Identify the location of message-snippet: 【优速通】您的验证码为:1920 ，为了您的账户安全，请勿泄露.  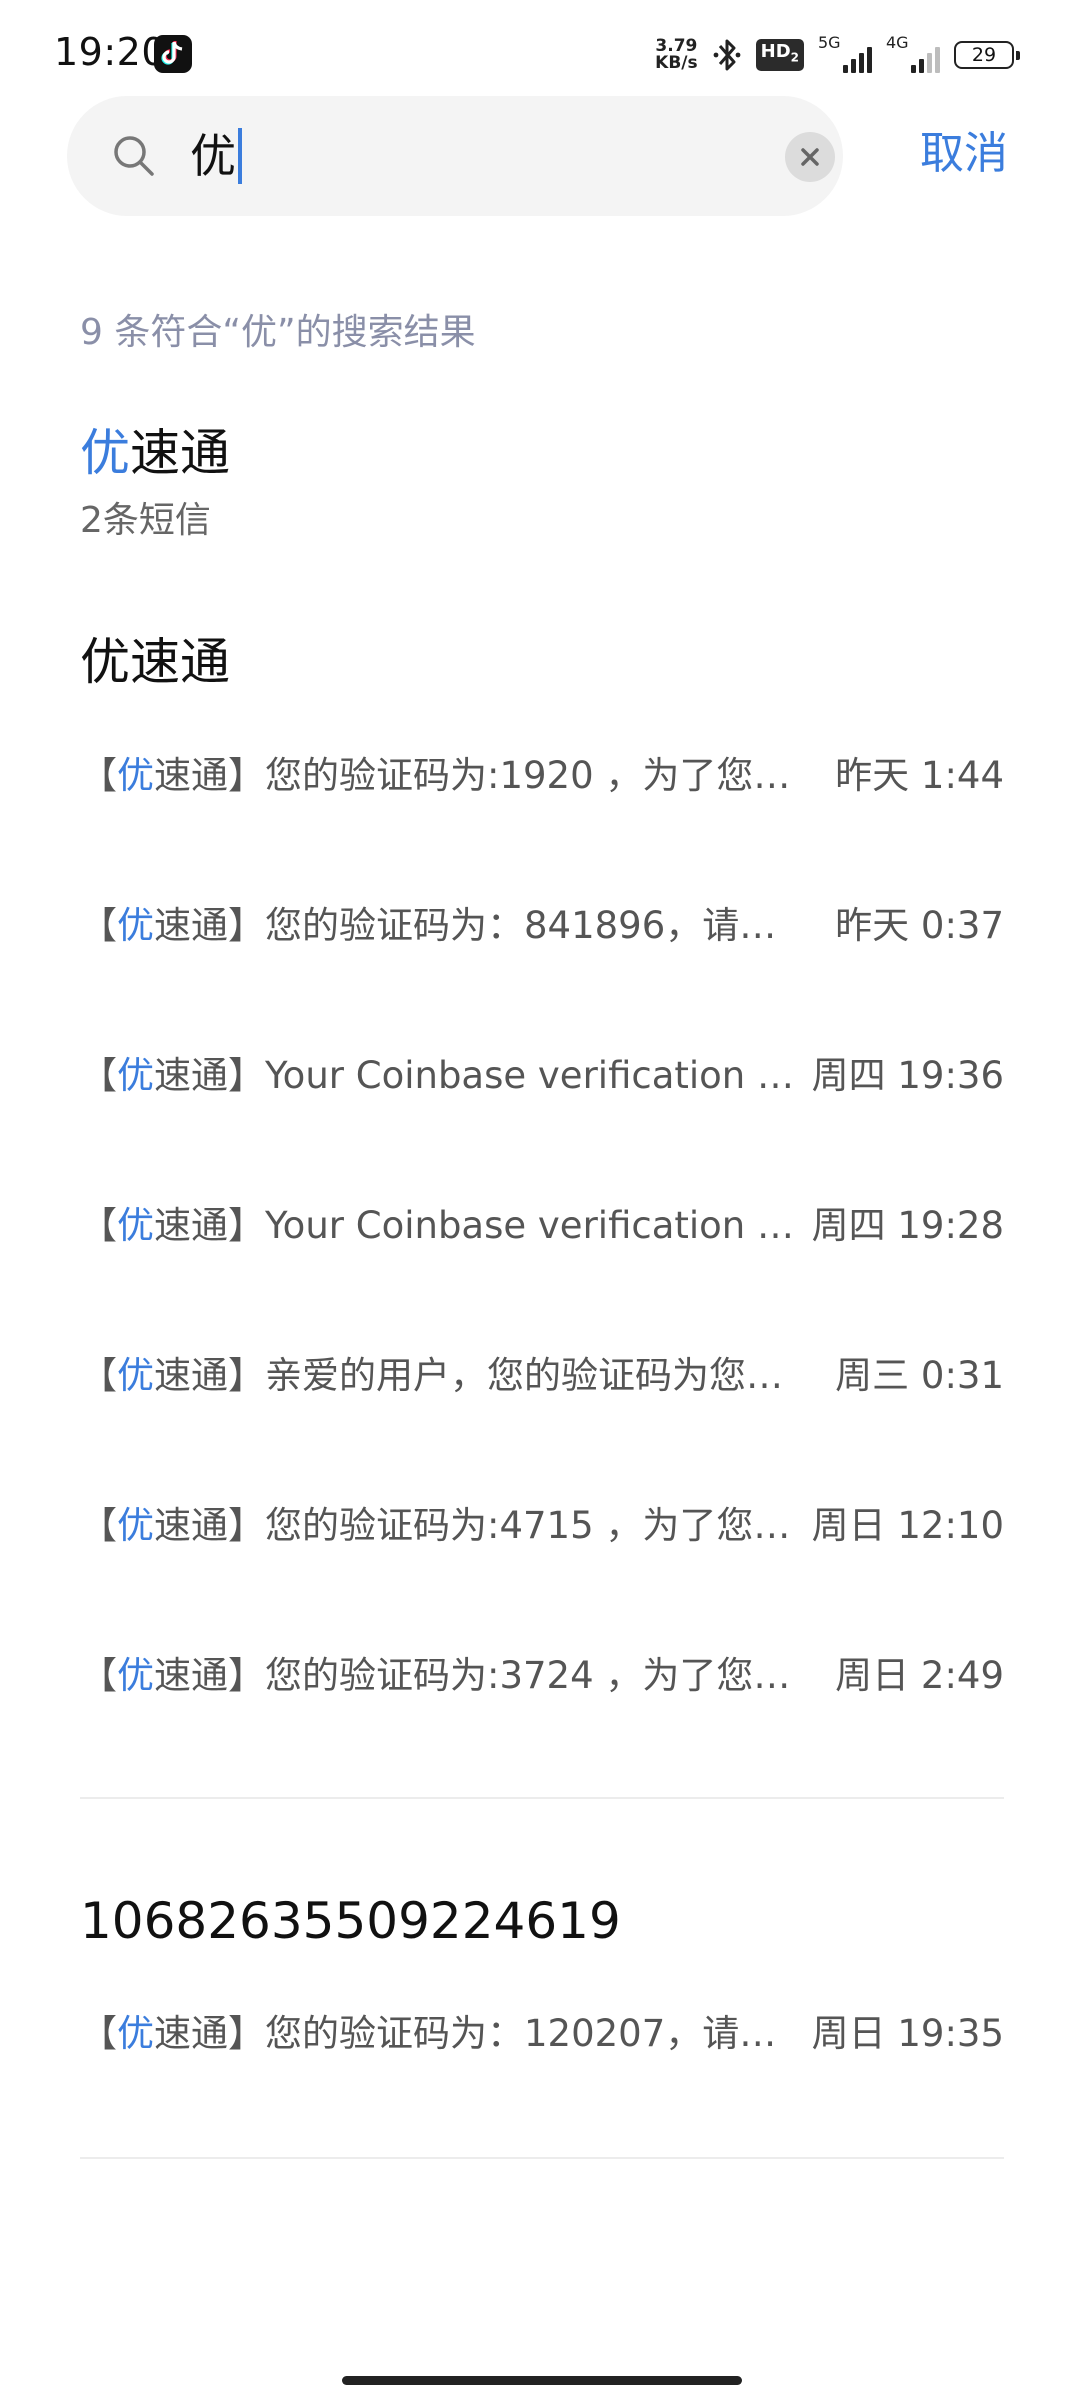
(445, 776).